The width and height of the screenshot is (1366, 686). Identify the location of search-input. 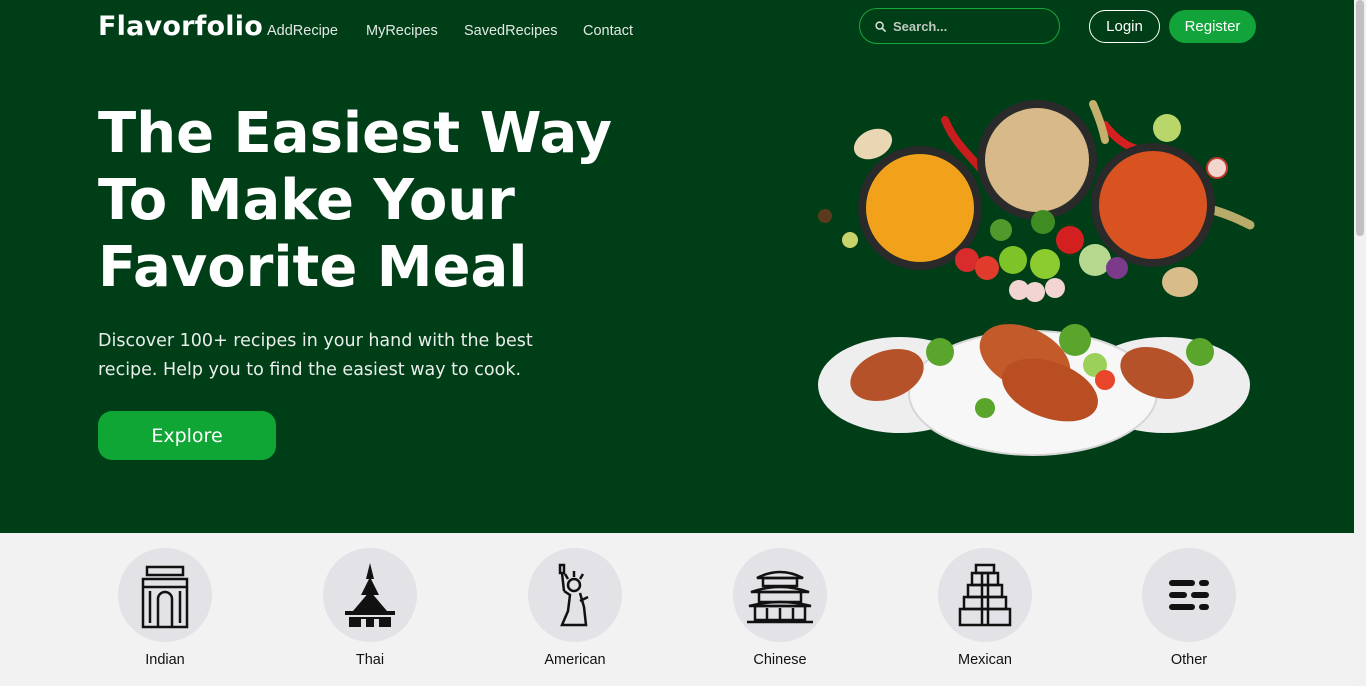
(973, 26).